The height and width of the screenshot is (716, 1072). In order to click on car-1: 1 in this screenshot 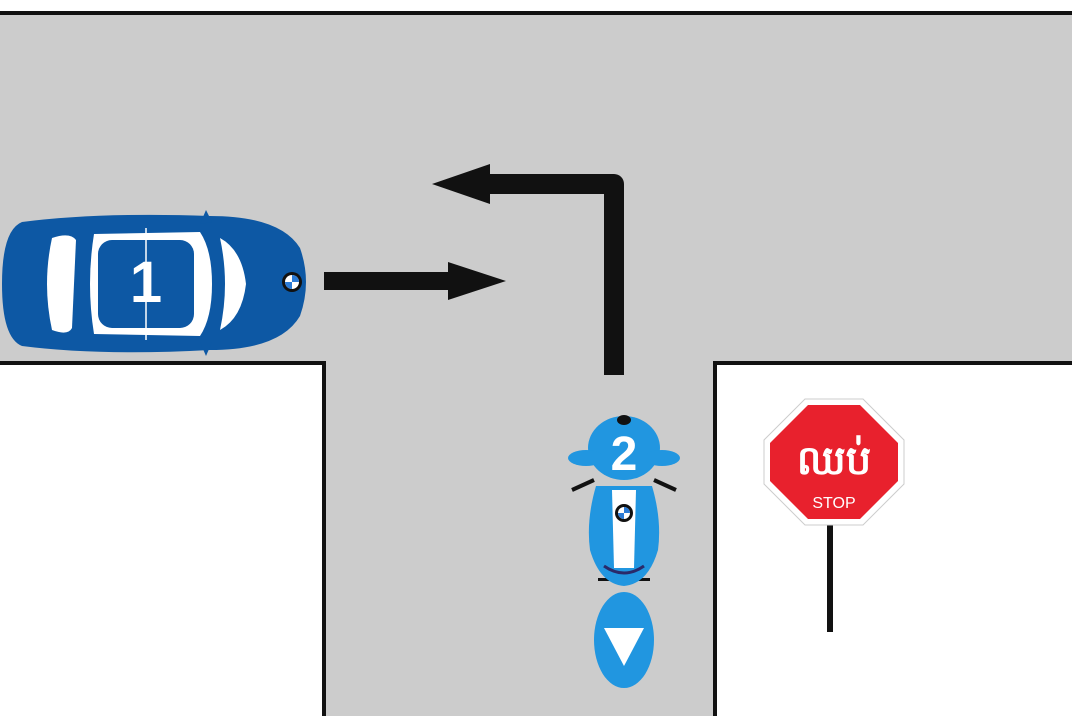, I will do `click(154, 283)`.